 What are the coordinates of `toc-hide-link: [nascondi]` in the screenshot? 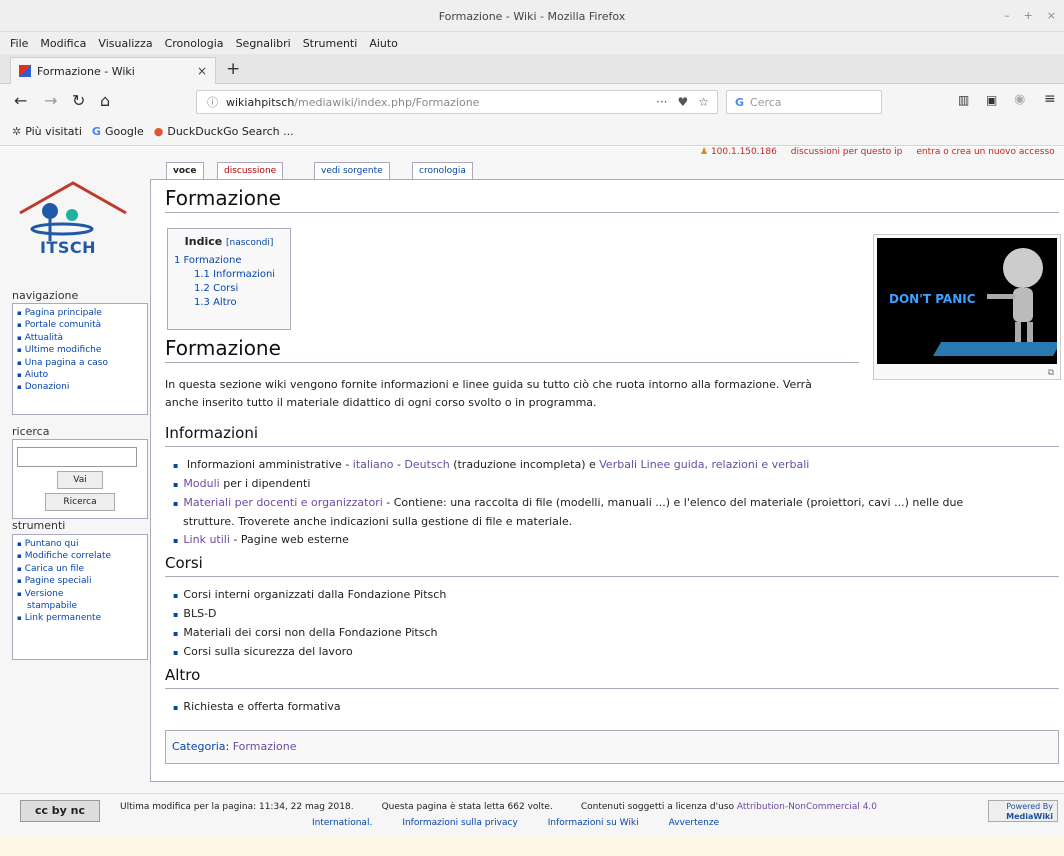 It's located at (249, 243).